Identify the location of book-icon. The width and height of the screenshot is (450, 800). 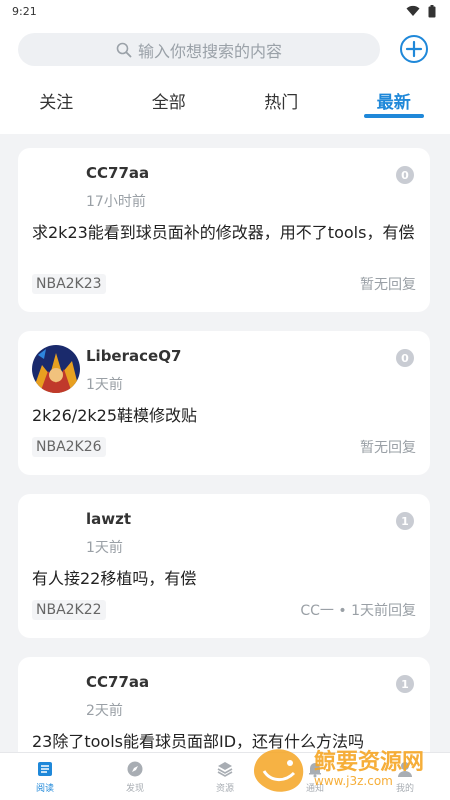
(45, 769).